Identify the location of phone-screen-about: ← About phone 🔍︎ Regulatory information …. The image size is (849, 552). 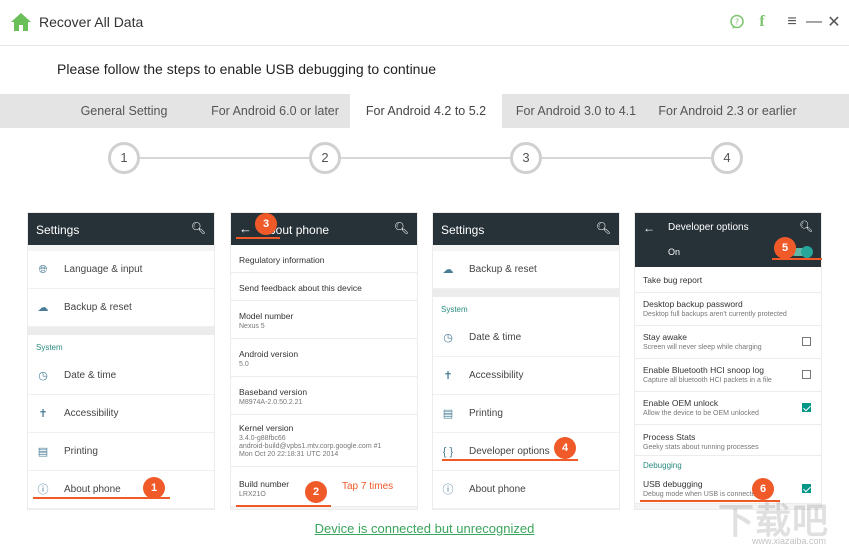
(324, 361).